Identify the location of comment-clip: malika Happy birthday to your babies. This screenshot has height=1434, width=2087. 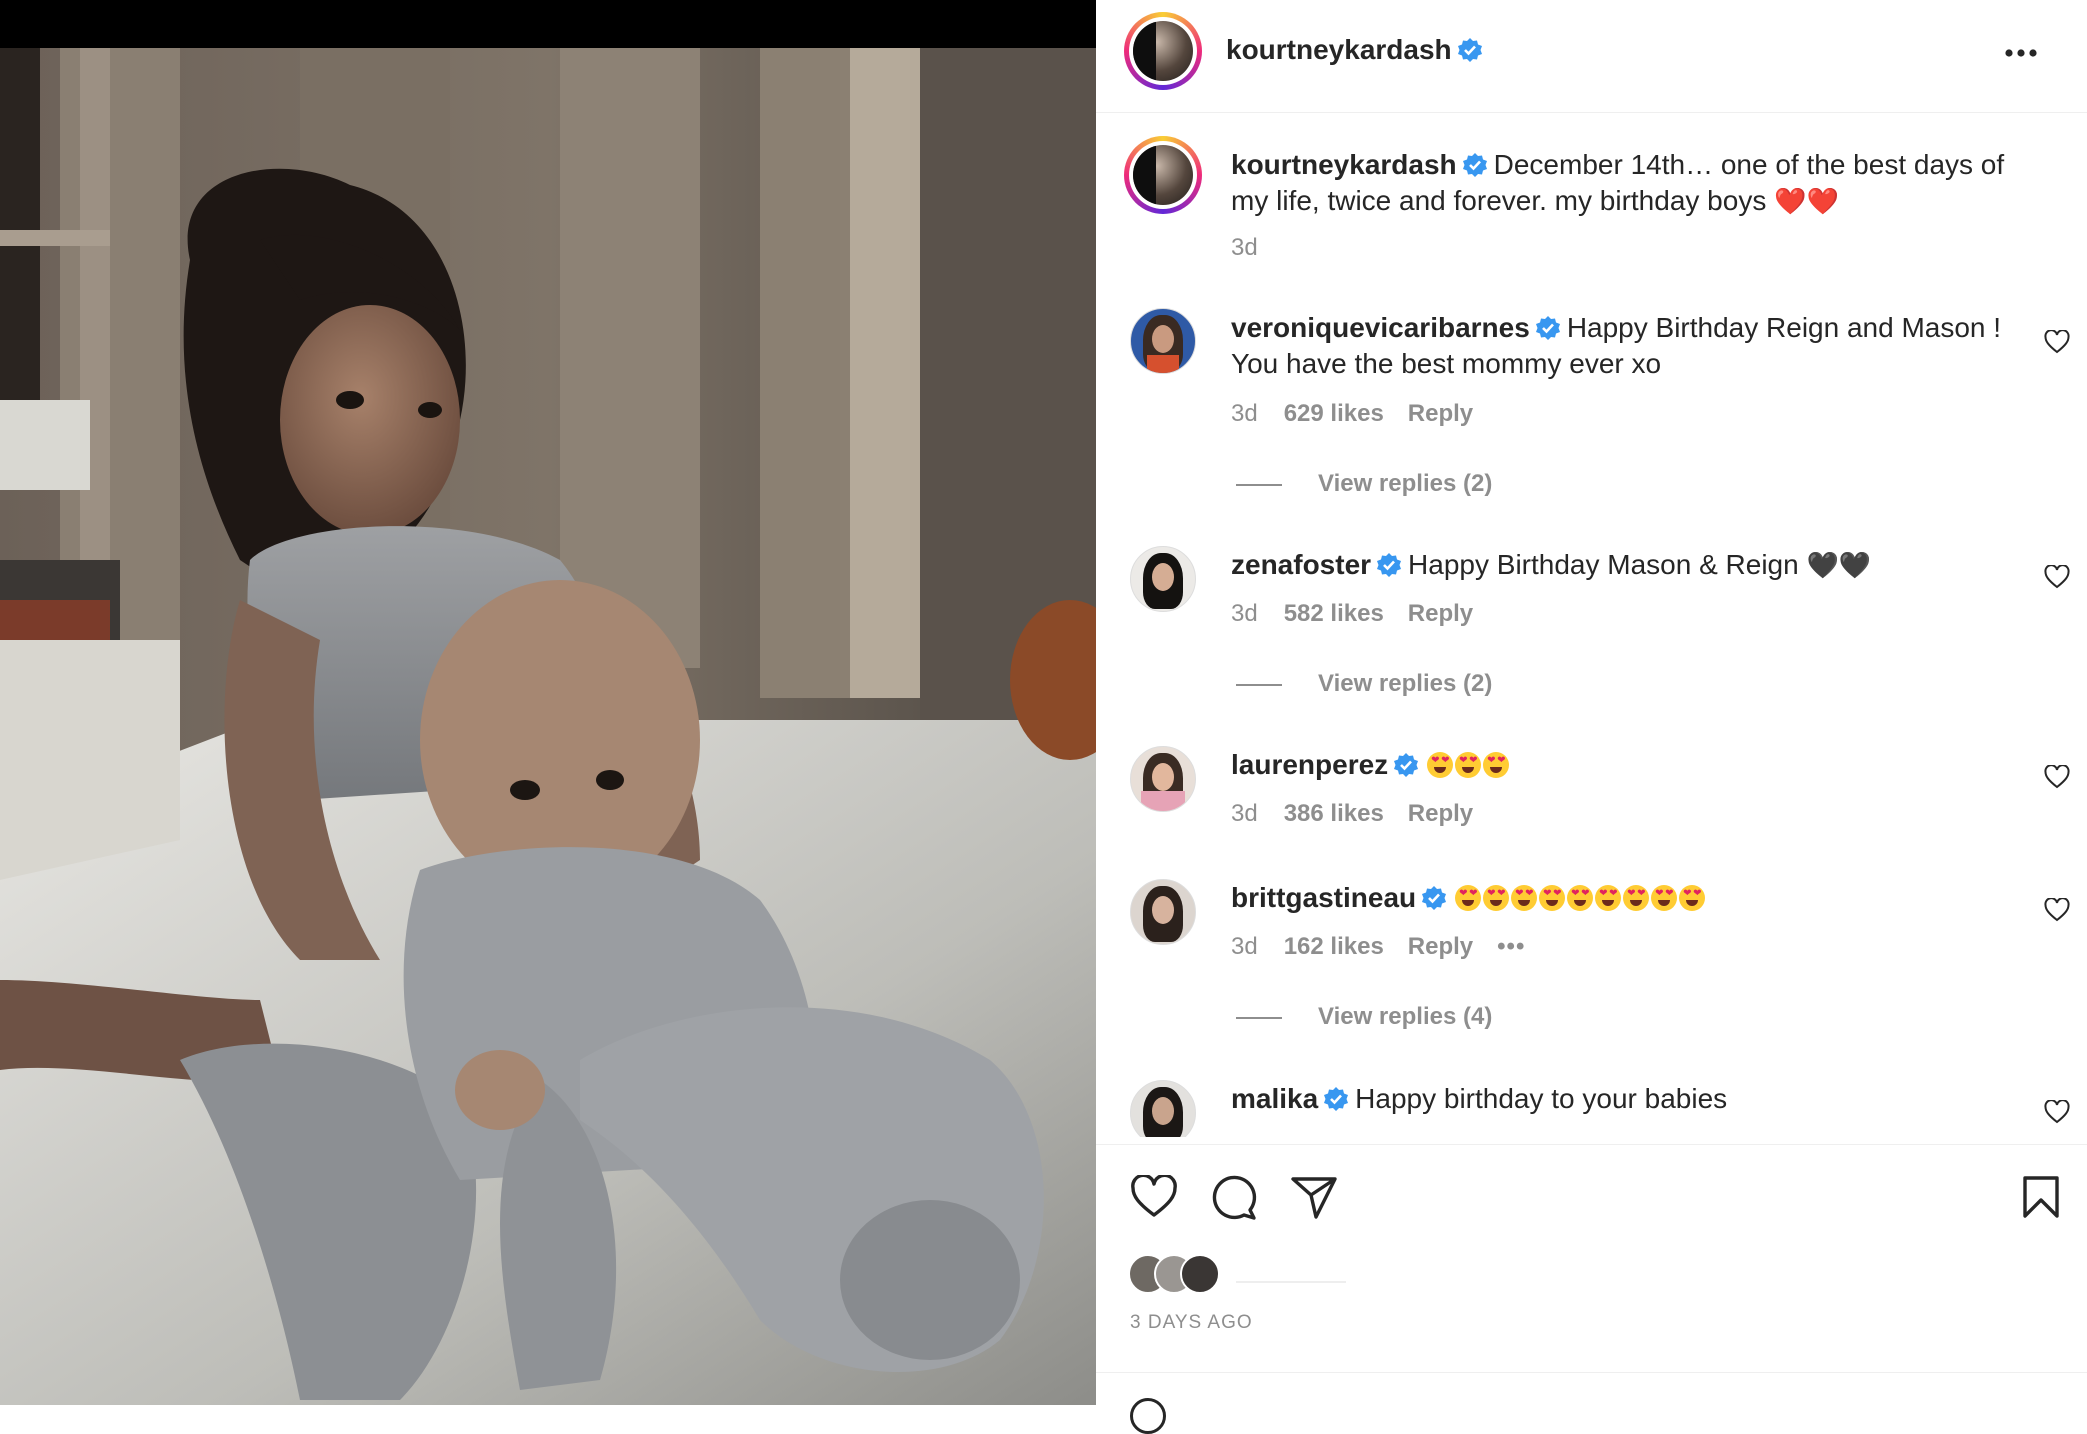
(1591, 1103).